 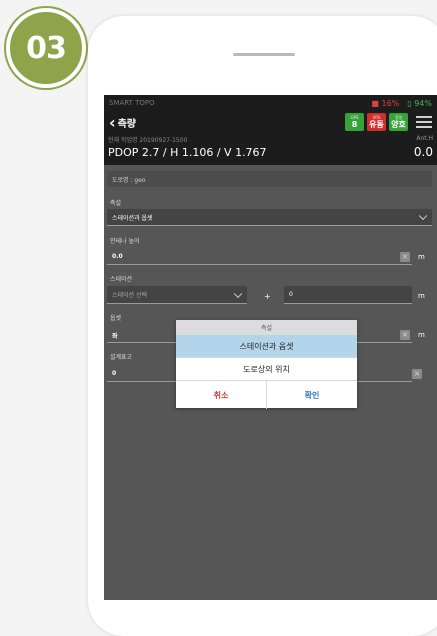 I want to click on precision-badge-key: 정밀, so click(x=398, y=117).